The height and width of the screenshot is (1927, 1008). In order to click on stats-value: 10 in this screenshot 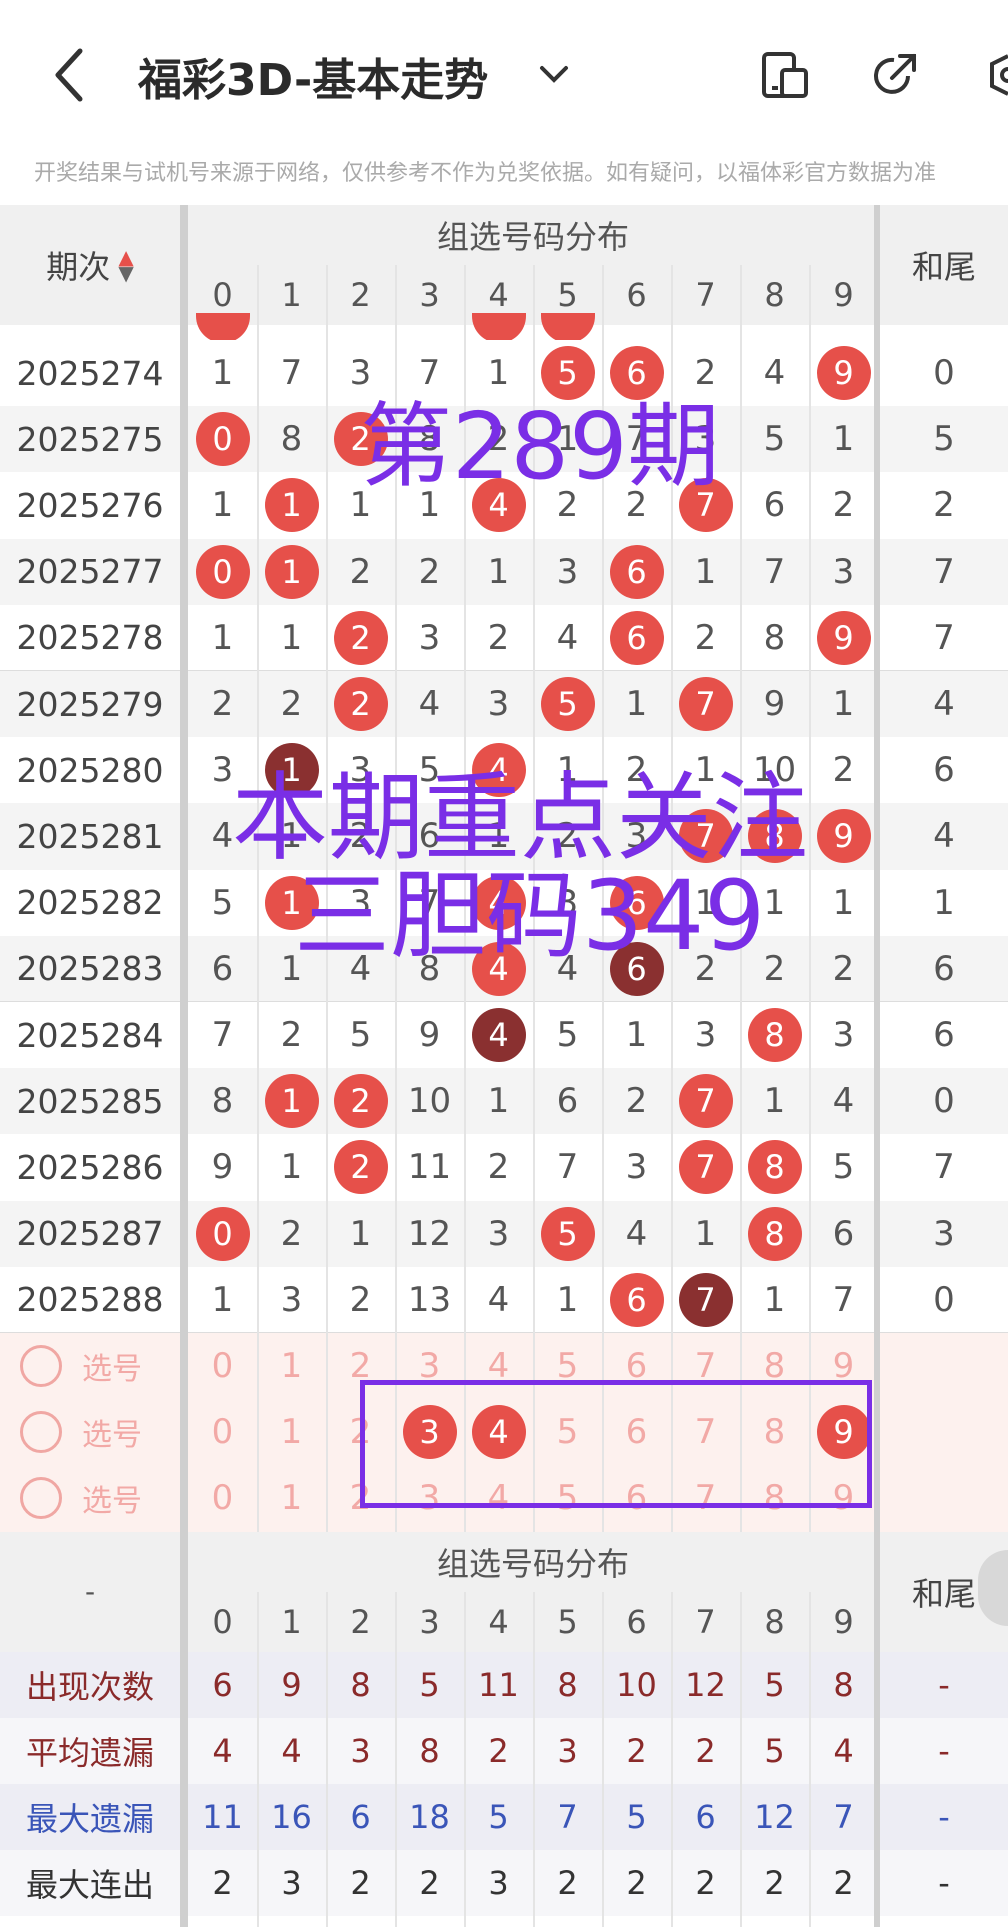, I will do `click(636, 1684)`.